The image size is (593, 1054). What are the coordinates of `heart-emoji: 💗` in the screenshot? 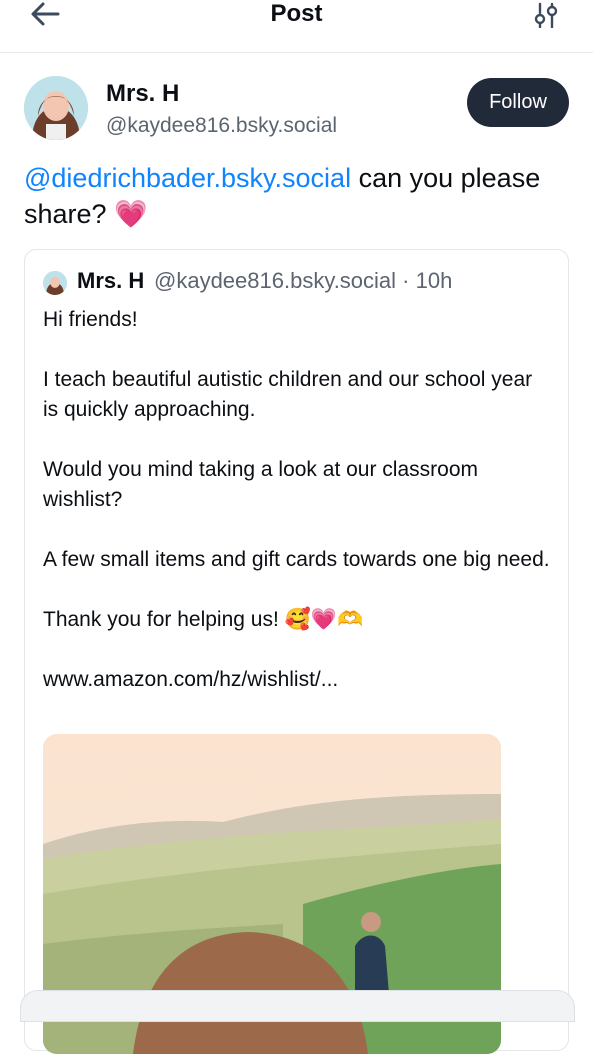 It's located at (131, 214).